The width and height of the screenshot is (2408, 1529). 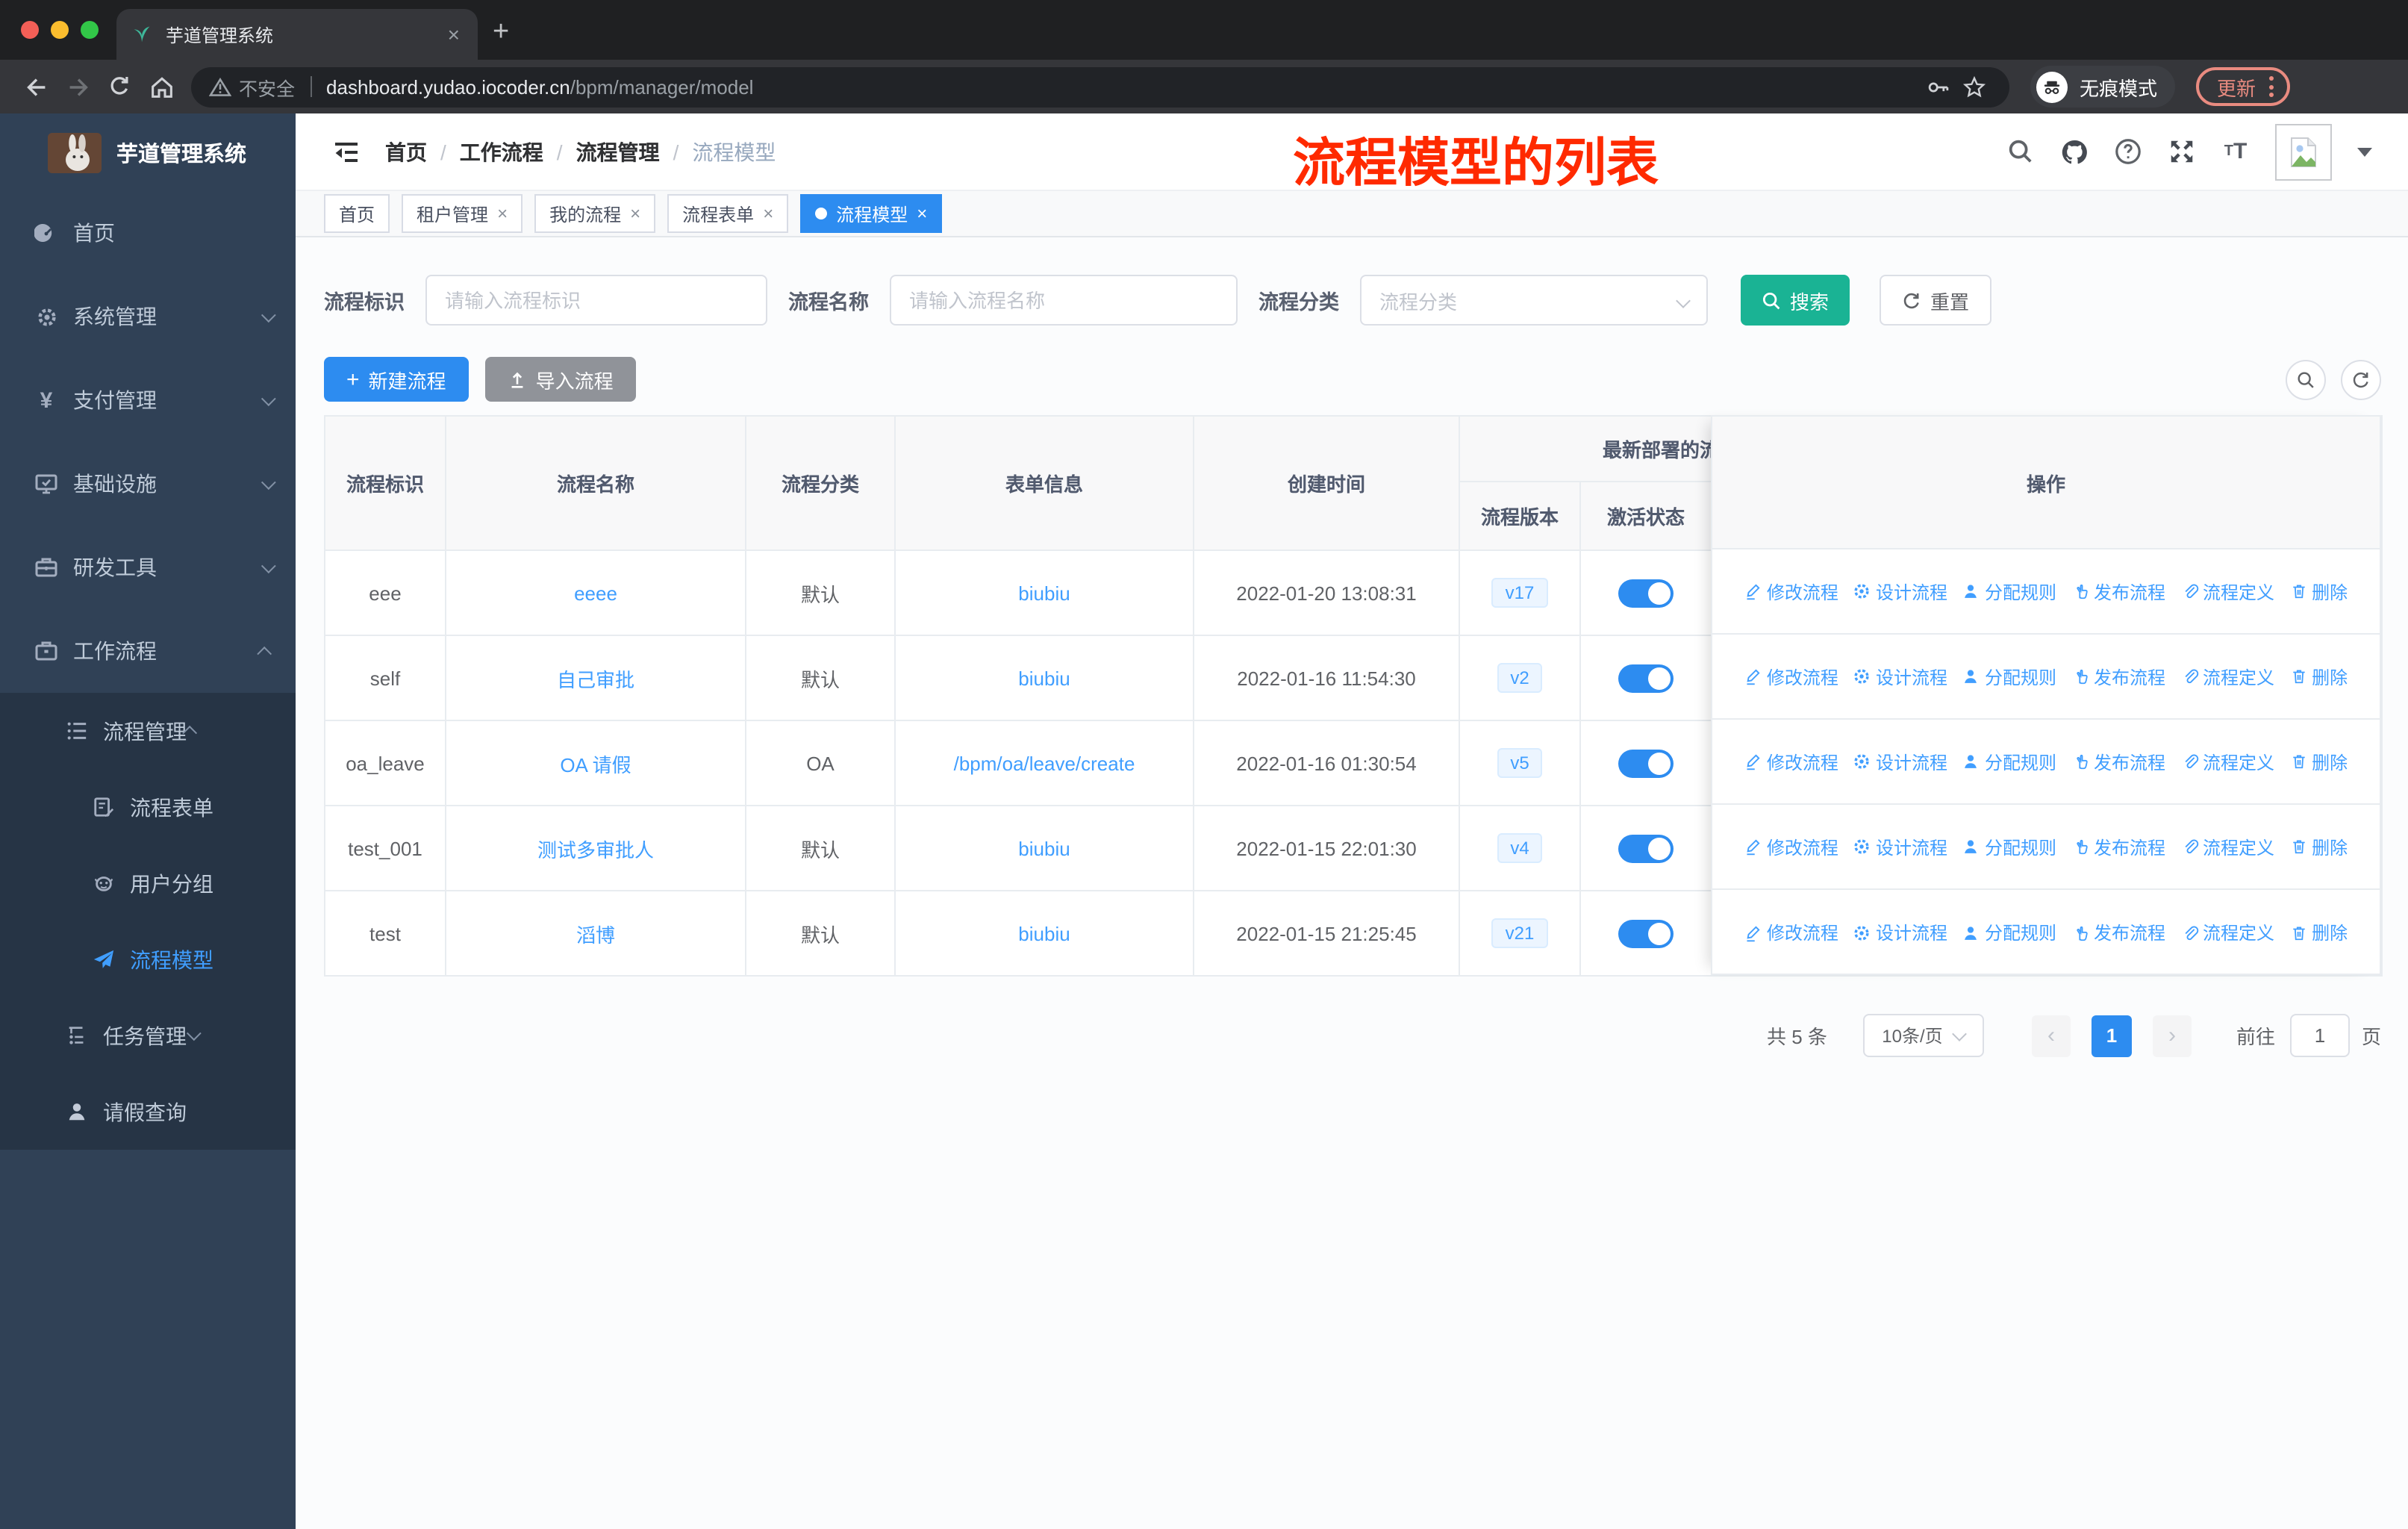 I want to click on sidebar-item-process-form: 流程表单, so click(x=148, y=807).